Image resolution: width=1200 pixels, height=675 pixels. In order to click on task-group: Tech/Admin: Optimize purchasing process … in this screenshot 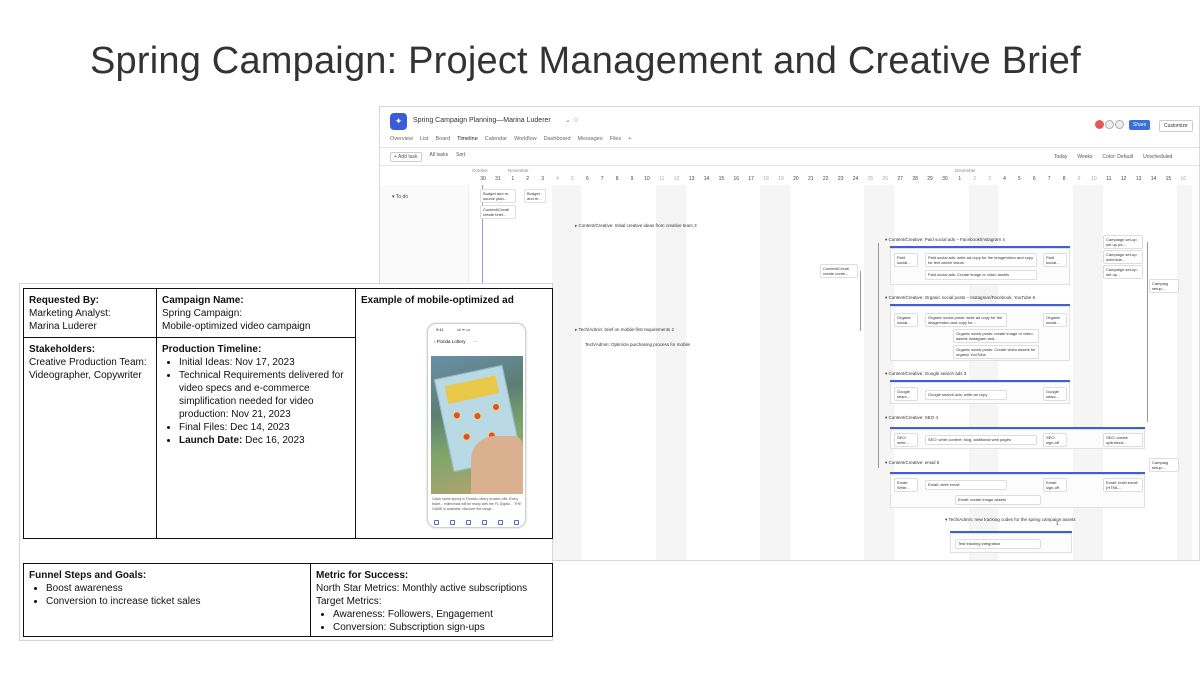, I will do `click(637, 344)`.